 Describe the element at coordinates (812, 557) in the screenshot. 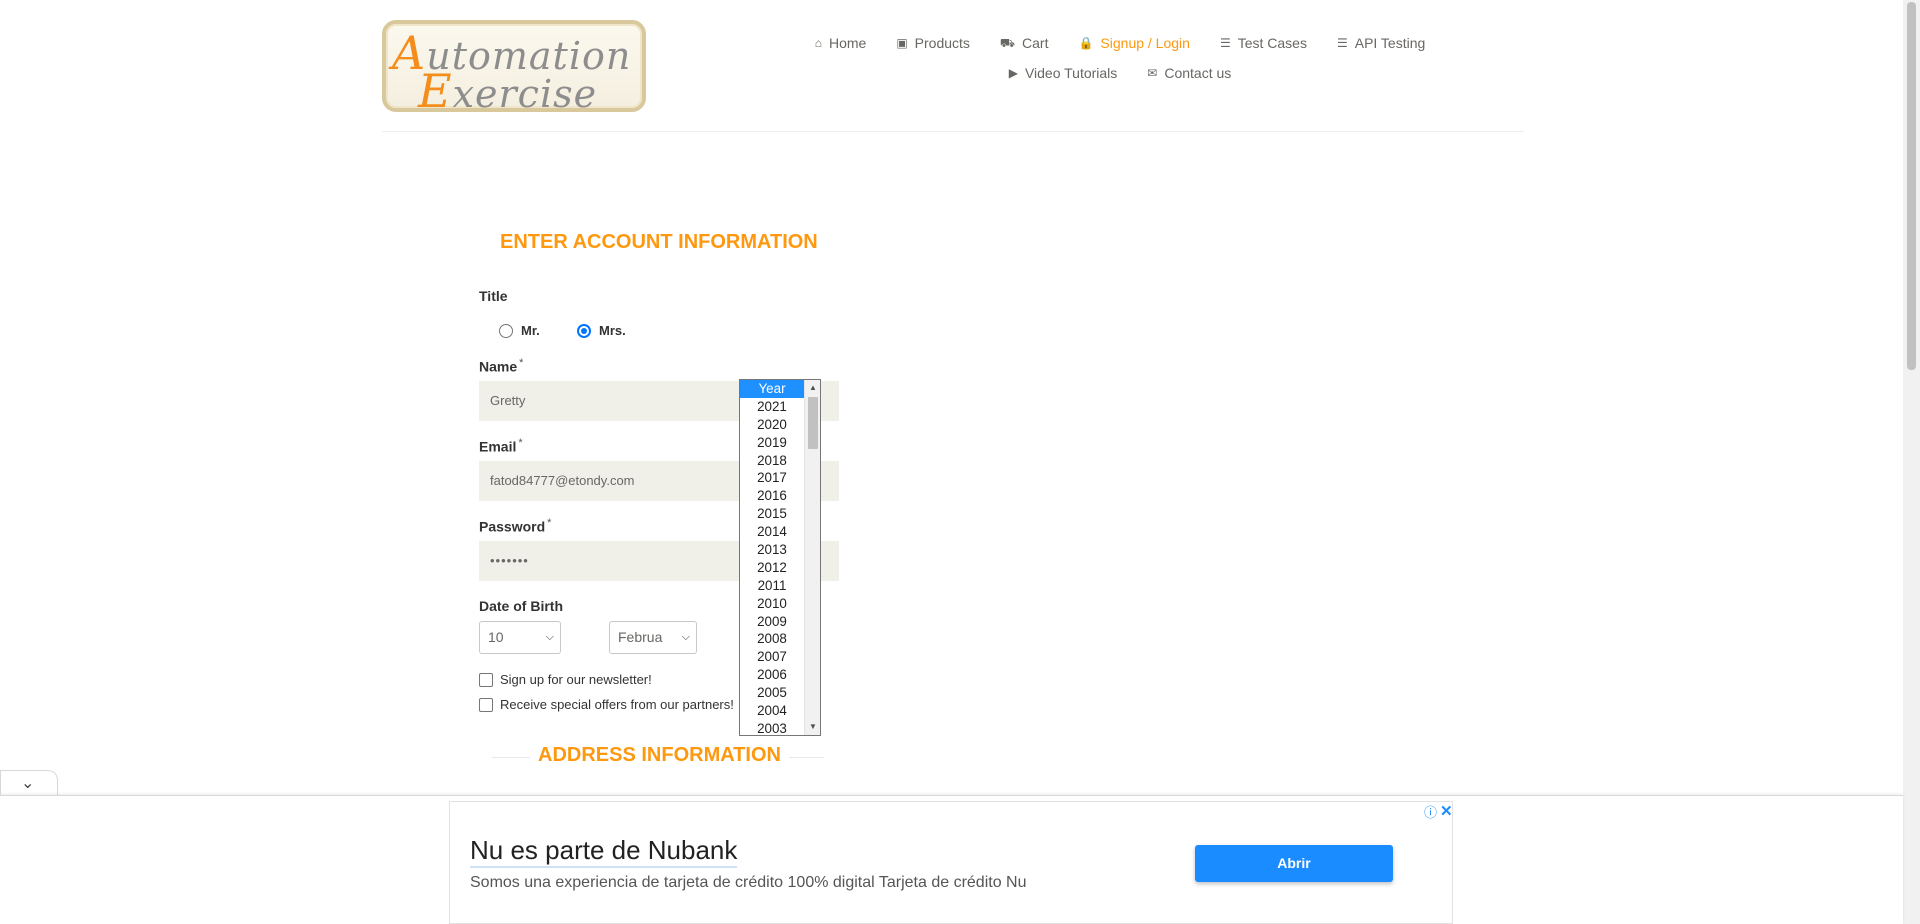

I see `dropdown-scrollbar: ▲ ▼` at that location.